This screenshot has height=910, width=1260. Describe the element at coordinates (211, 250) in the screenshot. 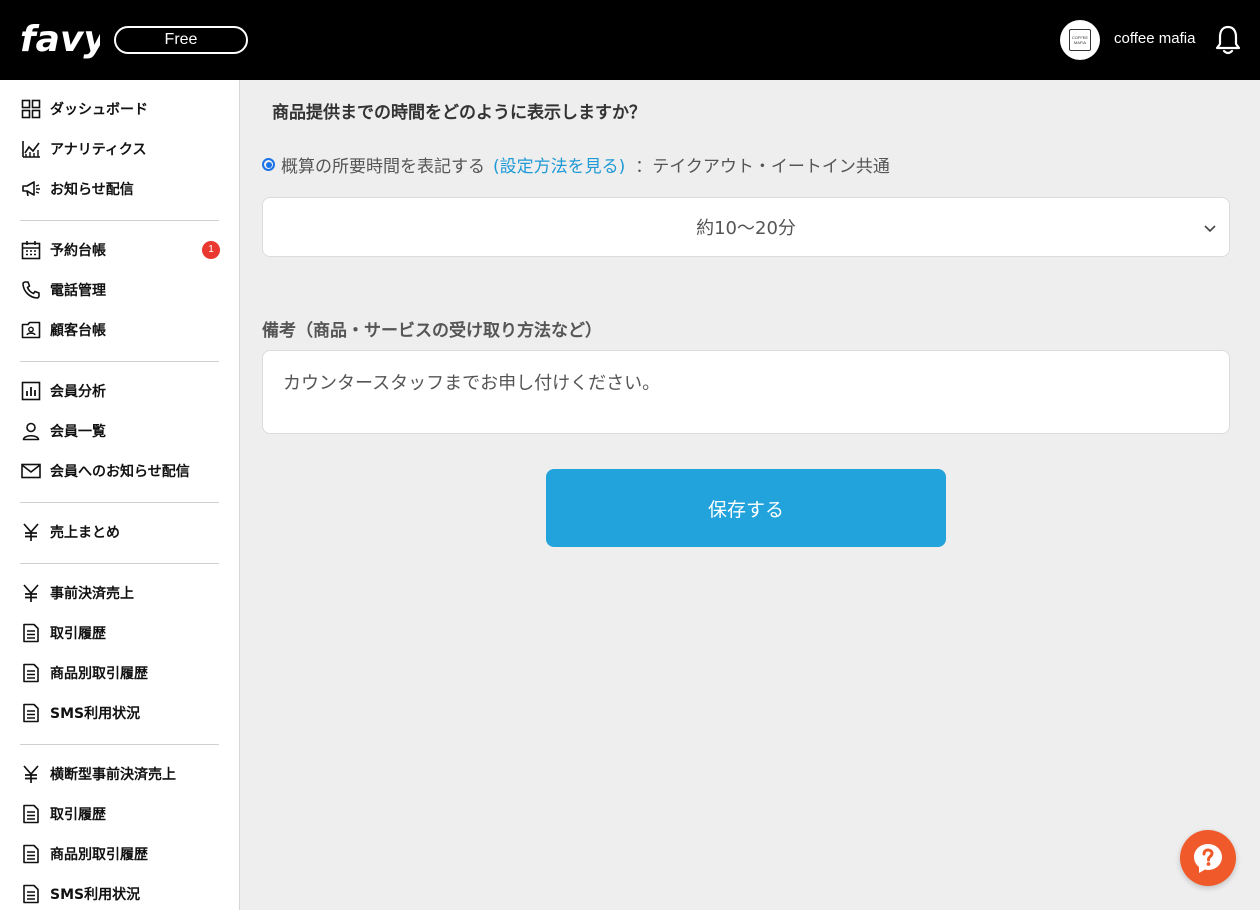

I see `reservation-count-badge: 1` at that location.